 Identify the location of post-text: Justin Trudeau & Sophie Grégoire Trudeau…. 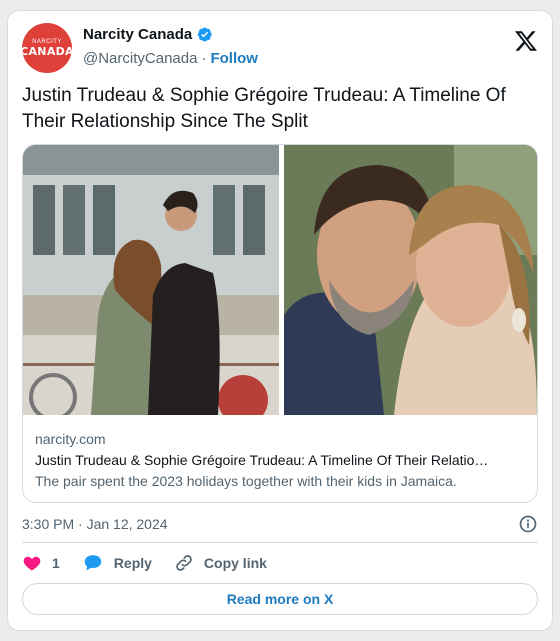
(264, 108).